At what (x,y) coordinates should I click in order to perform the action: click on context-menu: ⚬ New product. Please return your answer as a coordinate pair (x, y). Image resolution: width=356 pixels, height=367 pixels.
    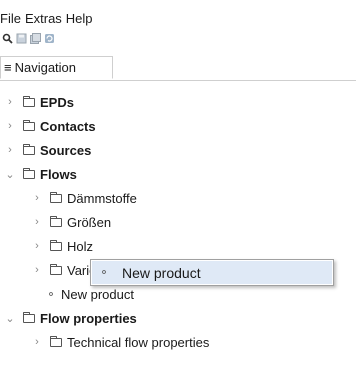
    Looking at the image, I should click on (212, 272).